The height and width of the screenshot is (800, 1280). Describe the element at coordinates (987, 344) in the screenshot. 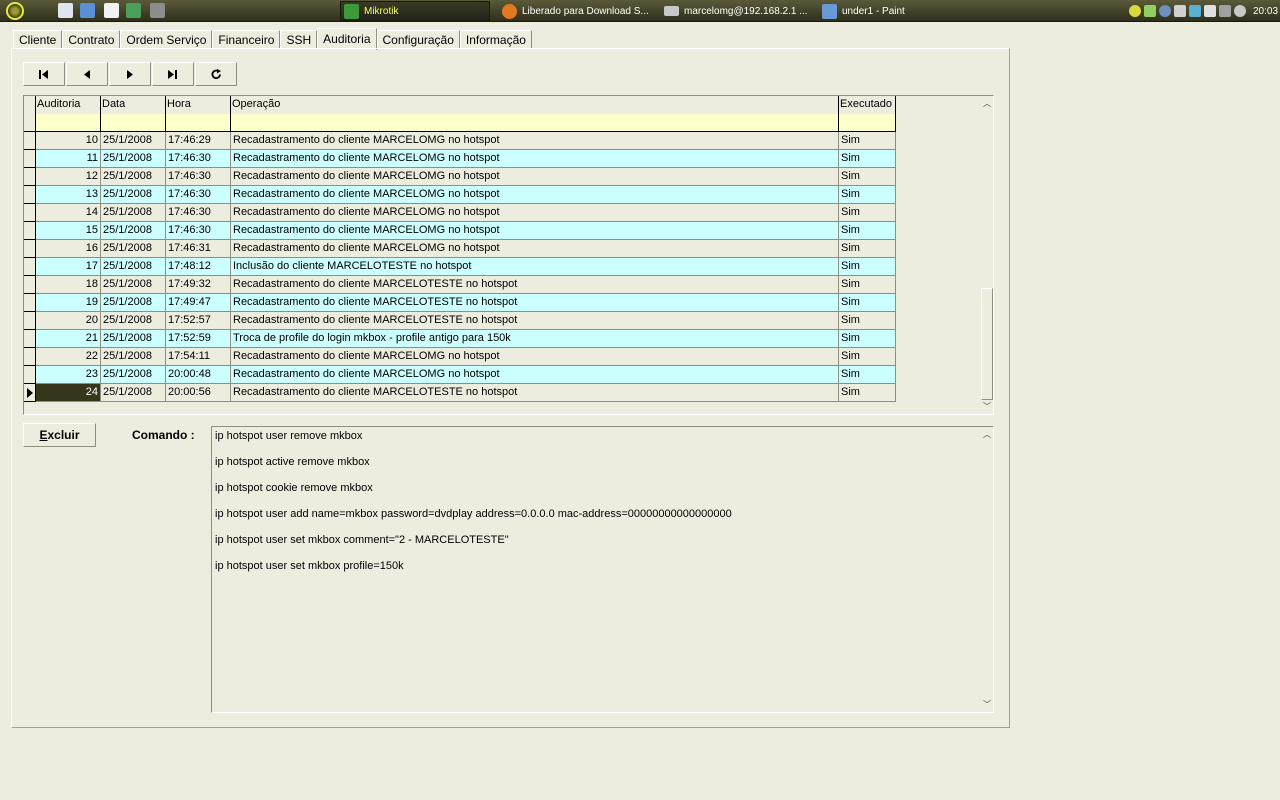

I see `scroll-thumb` at that location.